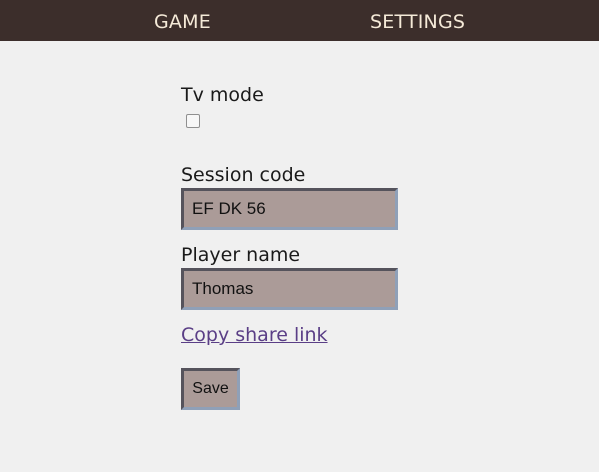 Image resolution: width=599 pixels, height=472 pixels. What do you see at coordinates (417, 20) in the screenshot?
I see `tab-settings: SETTINGS` at bounding box center [417, 20].